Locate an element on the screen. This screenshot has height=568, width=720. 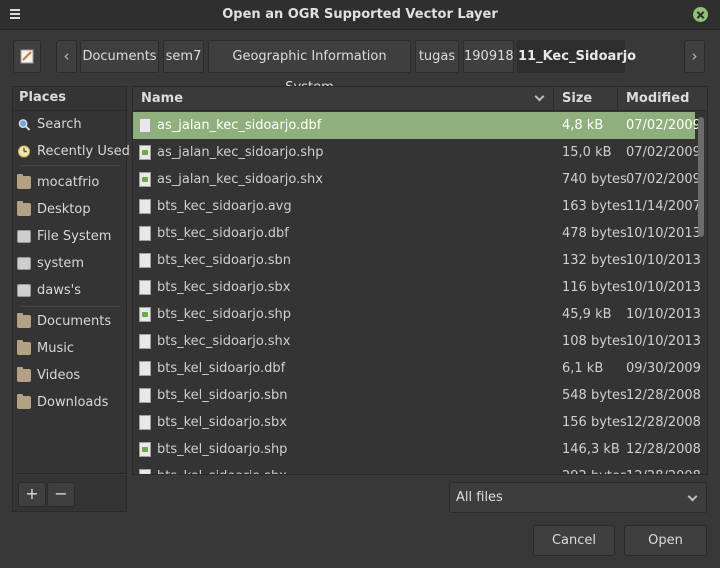
chevron-down-icon is located at coordinates (692, 496).